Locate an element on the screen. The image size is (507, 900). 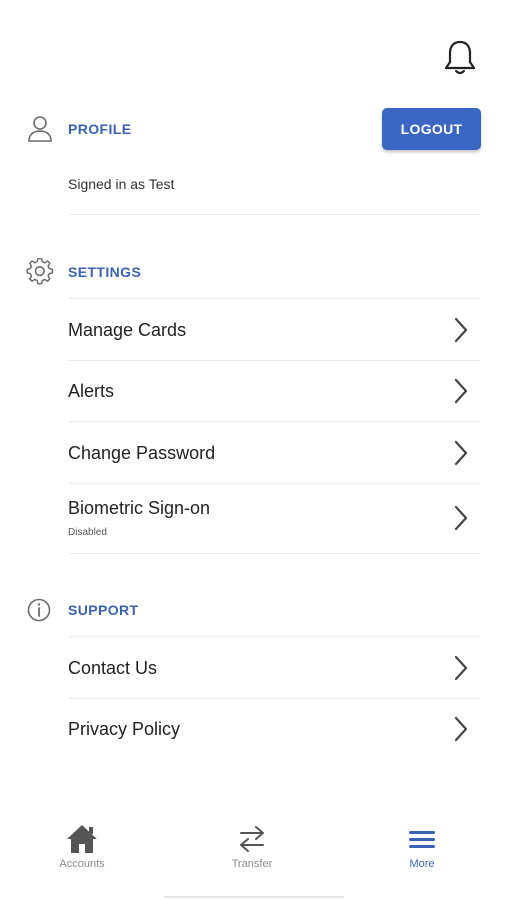
settings-section-title: SETTINGS is located at coordinates (105, 272).